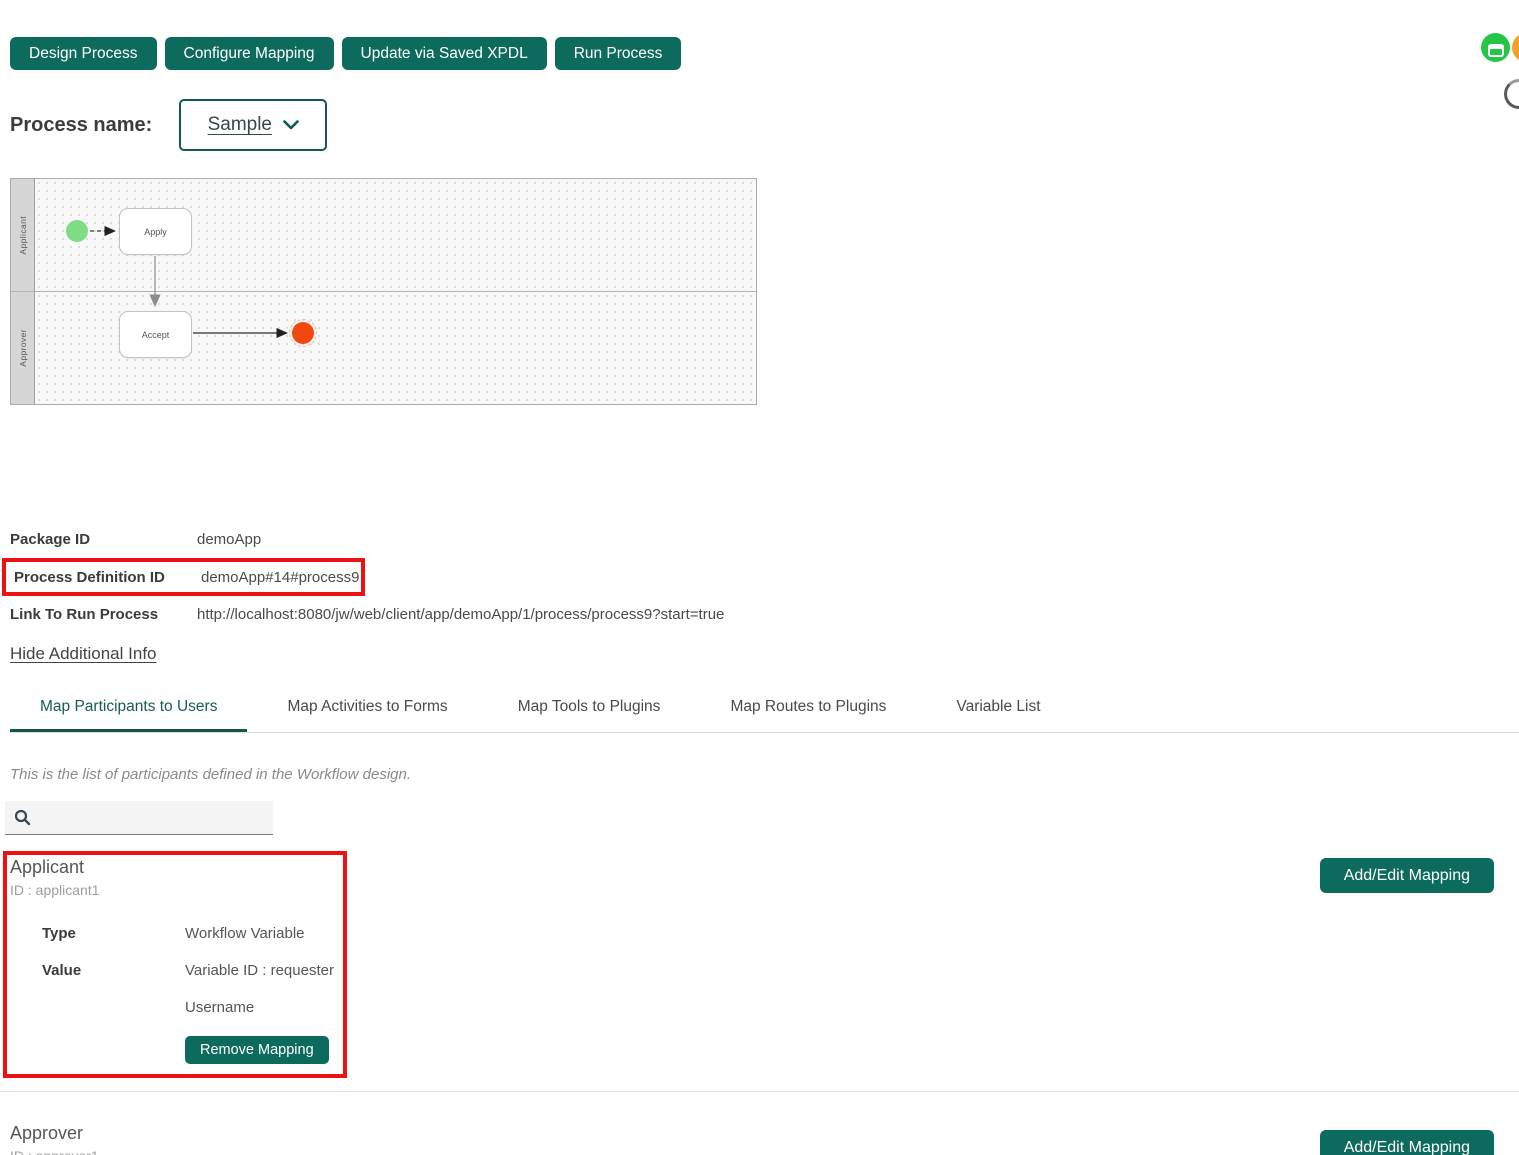  I want to click on hide-additional-info-link: Hide Additional Info, so click(83, 654).